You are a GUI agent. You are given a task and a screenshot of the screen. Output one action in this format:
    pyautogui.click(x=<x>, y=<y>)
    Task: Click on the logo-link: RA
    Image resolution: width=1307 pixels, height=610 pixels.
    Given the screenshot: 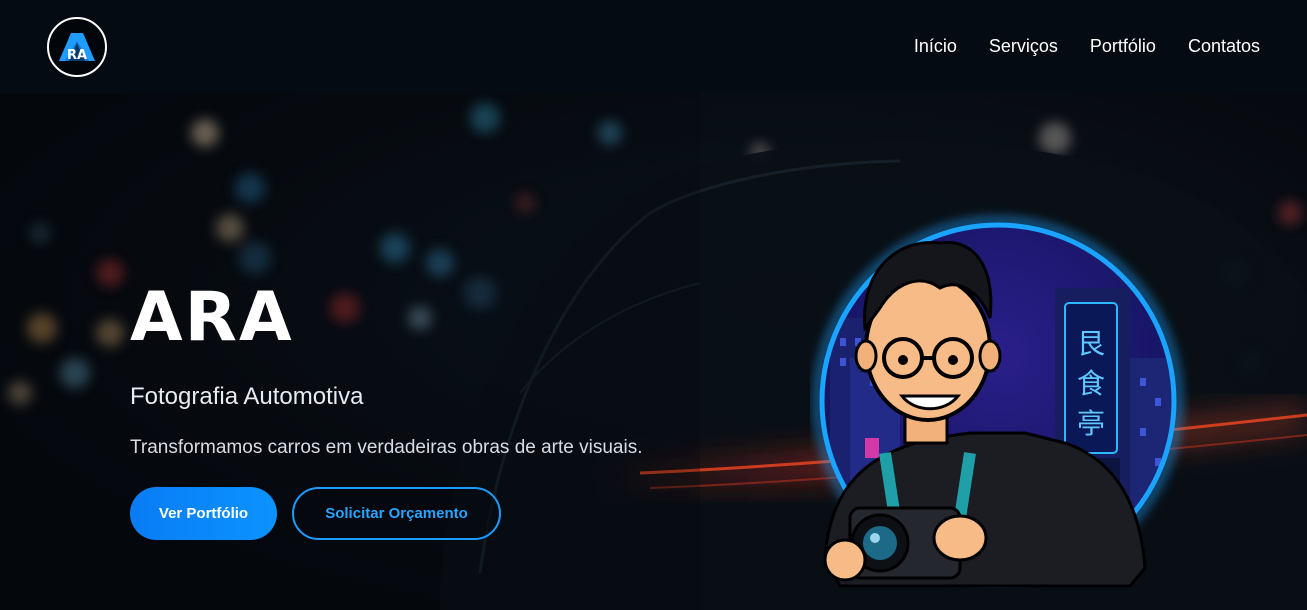 What is the action you would take?
    pyautogui.click(x=77, y=46)
    